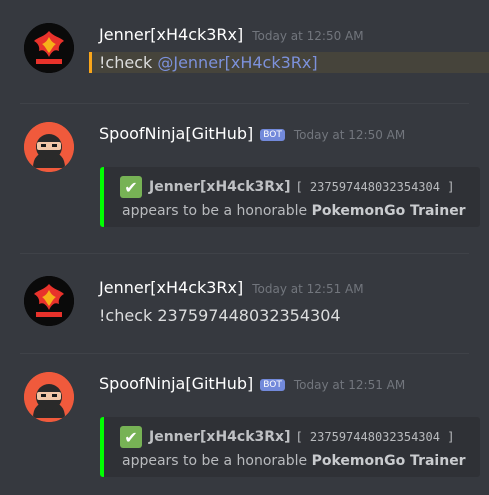 Image resolution: width=489 pixels, height=495 pixels. I want to click on message-header: SpoofNinja[GitHub] BOT Today at 12:51 AM, so click(252, 383).